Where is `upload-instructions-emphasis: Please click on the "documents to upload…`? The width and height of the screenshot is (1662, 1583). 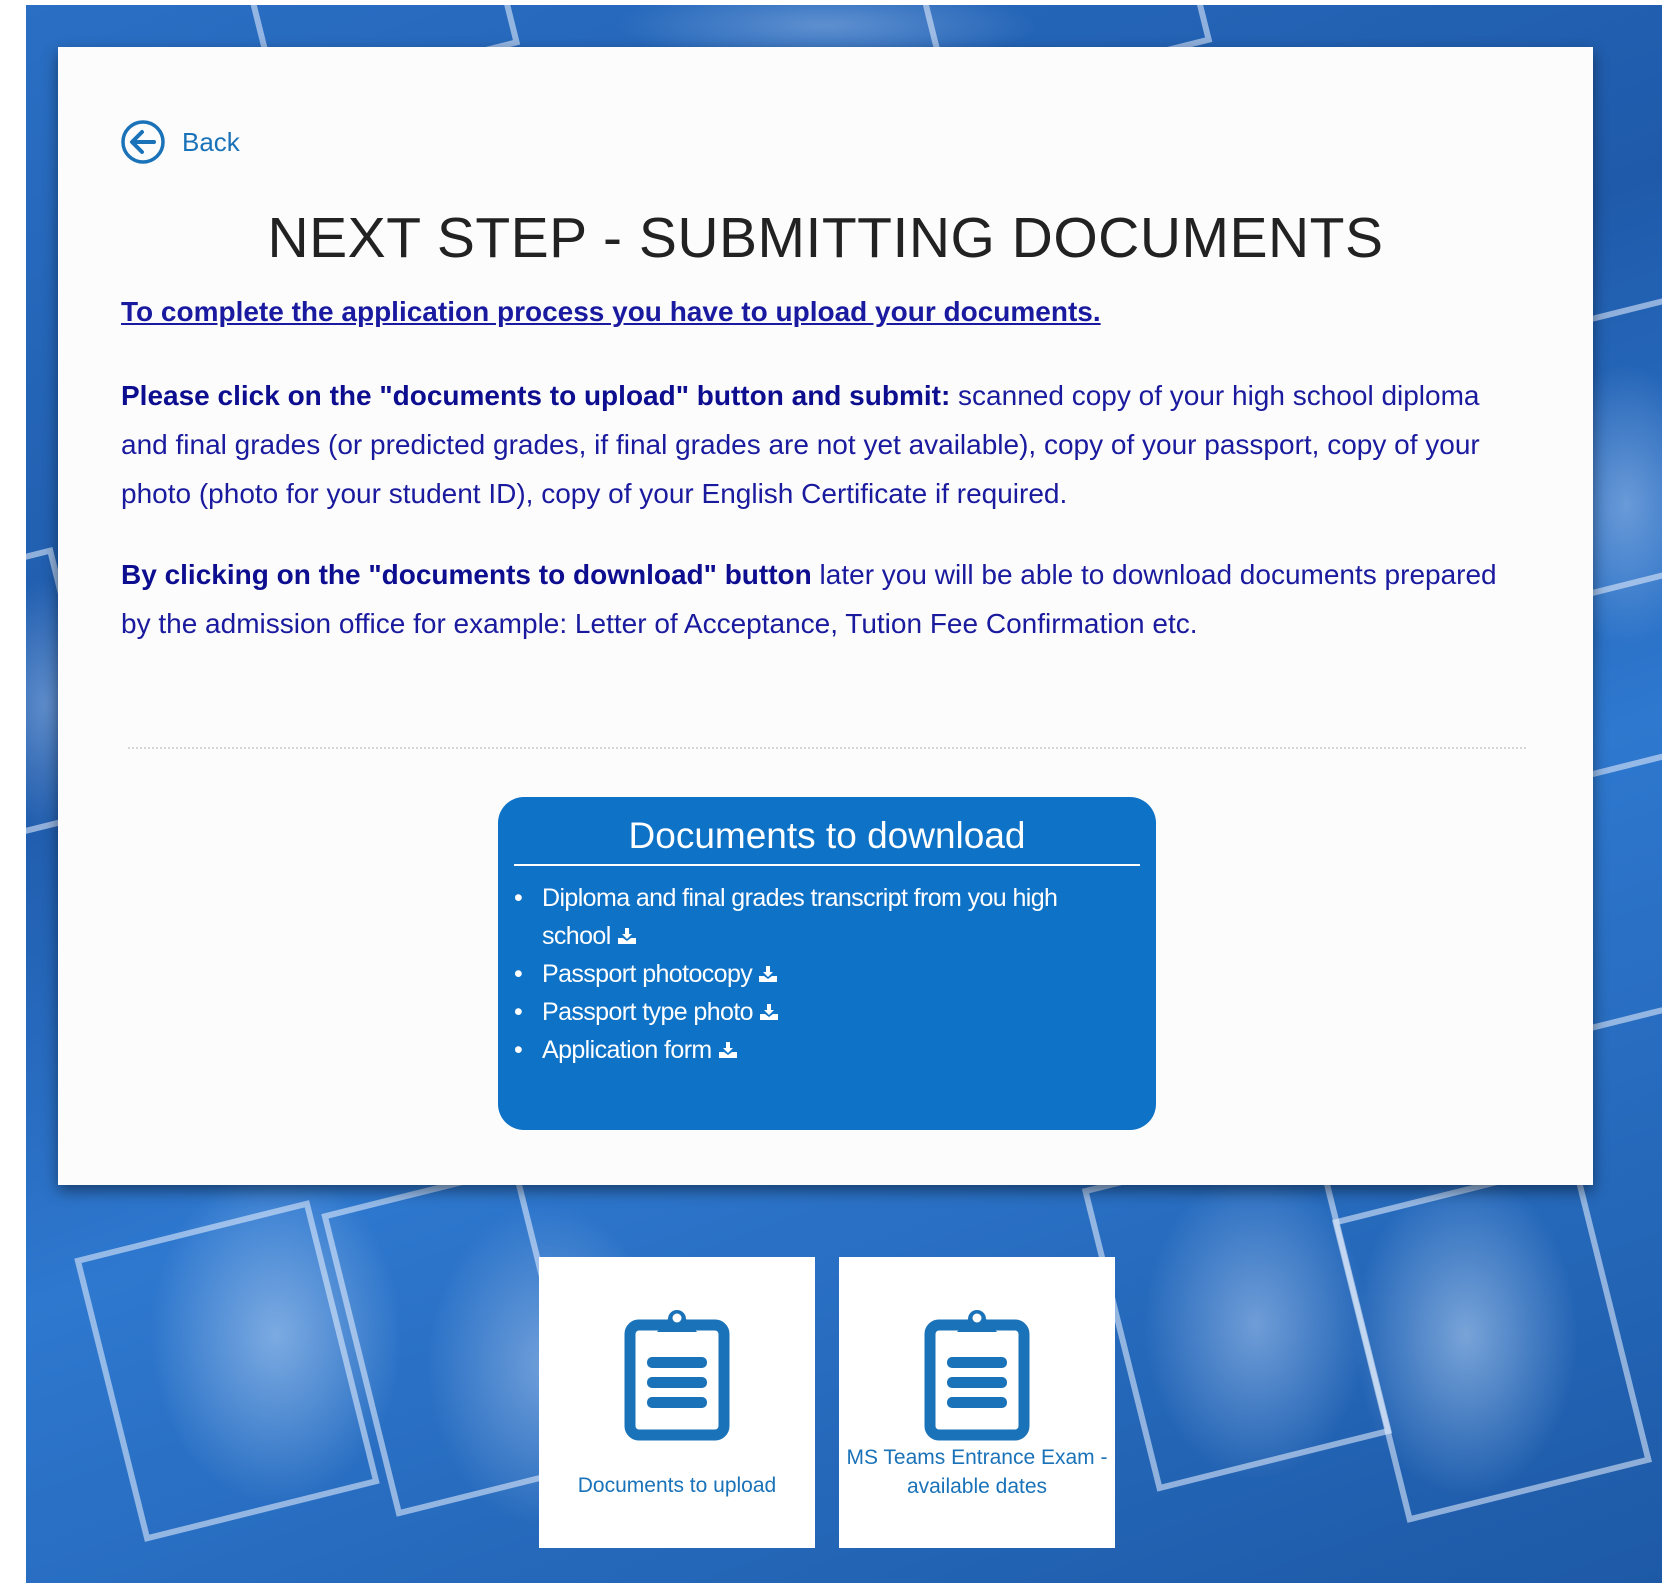
upload-instructions-emphasis: Please click on the "documents to upload… is located at coordinates (536, 395).